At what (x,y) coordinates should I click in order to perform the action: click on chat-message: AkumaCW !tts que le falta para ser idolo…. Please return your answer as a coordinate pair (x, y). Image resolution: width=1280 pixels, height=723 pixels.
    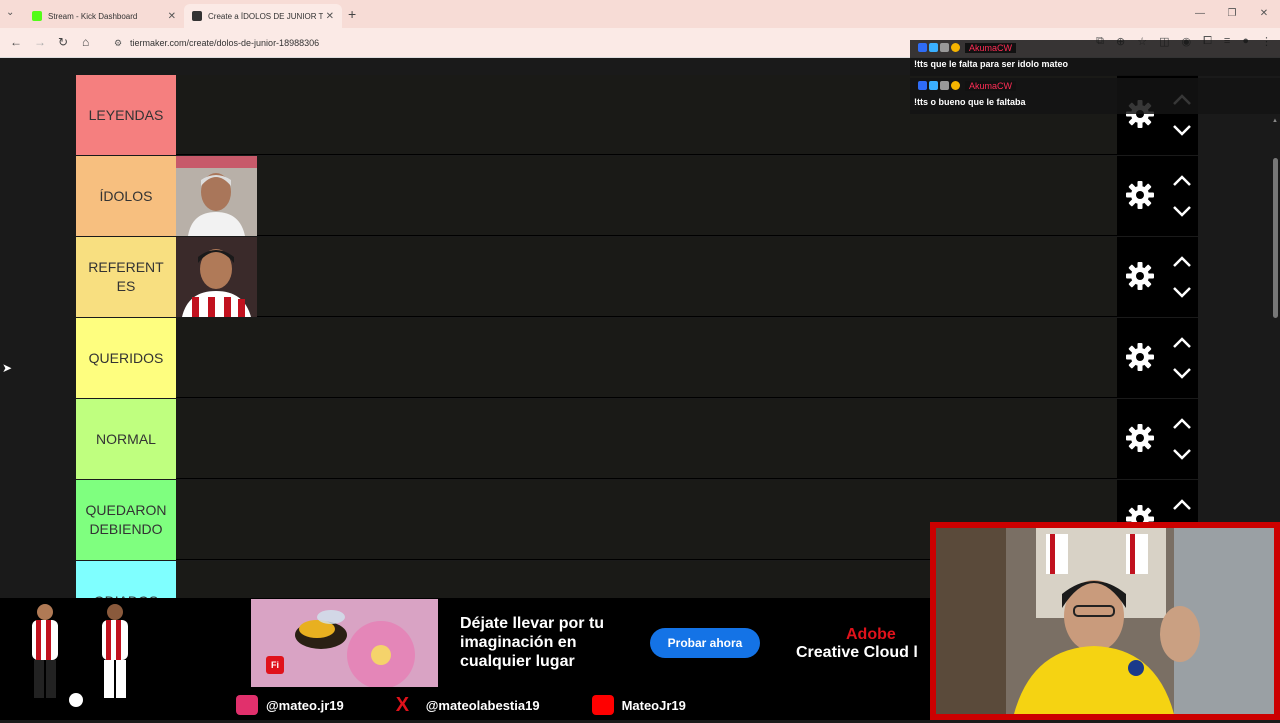
    Looking at the image, I should click on (1095, 58).